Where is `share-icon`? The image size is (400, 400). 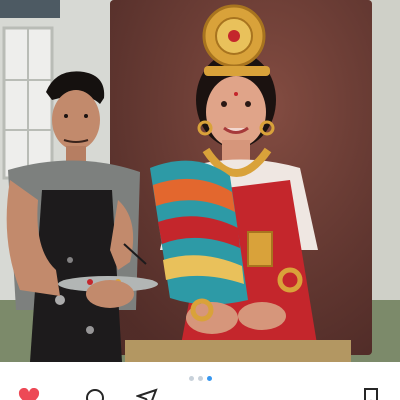 share-icon is located at coordinates (146, 394).